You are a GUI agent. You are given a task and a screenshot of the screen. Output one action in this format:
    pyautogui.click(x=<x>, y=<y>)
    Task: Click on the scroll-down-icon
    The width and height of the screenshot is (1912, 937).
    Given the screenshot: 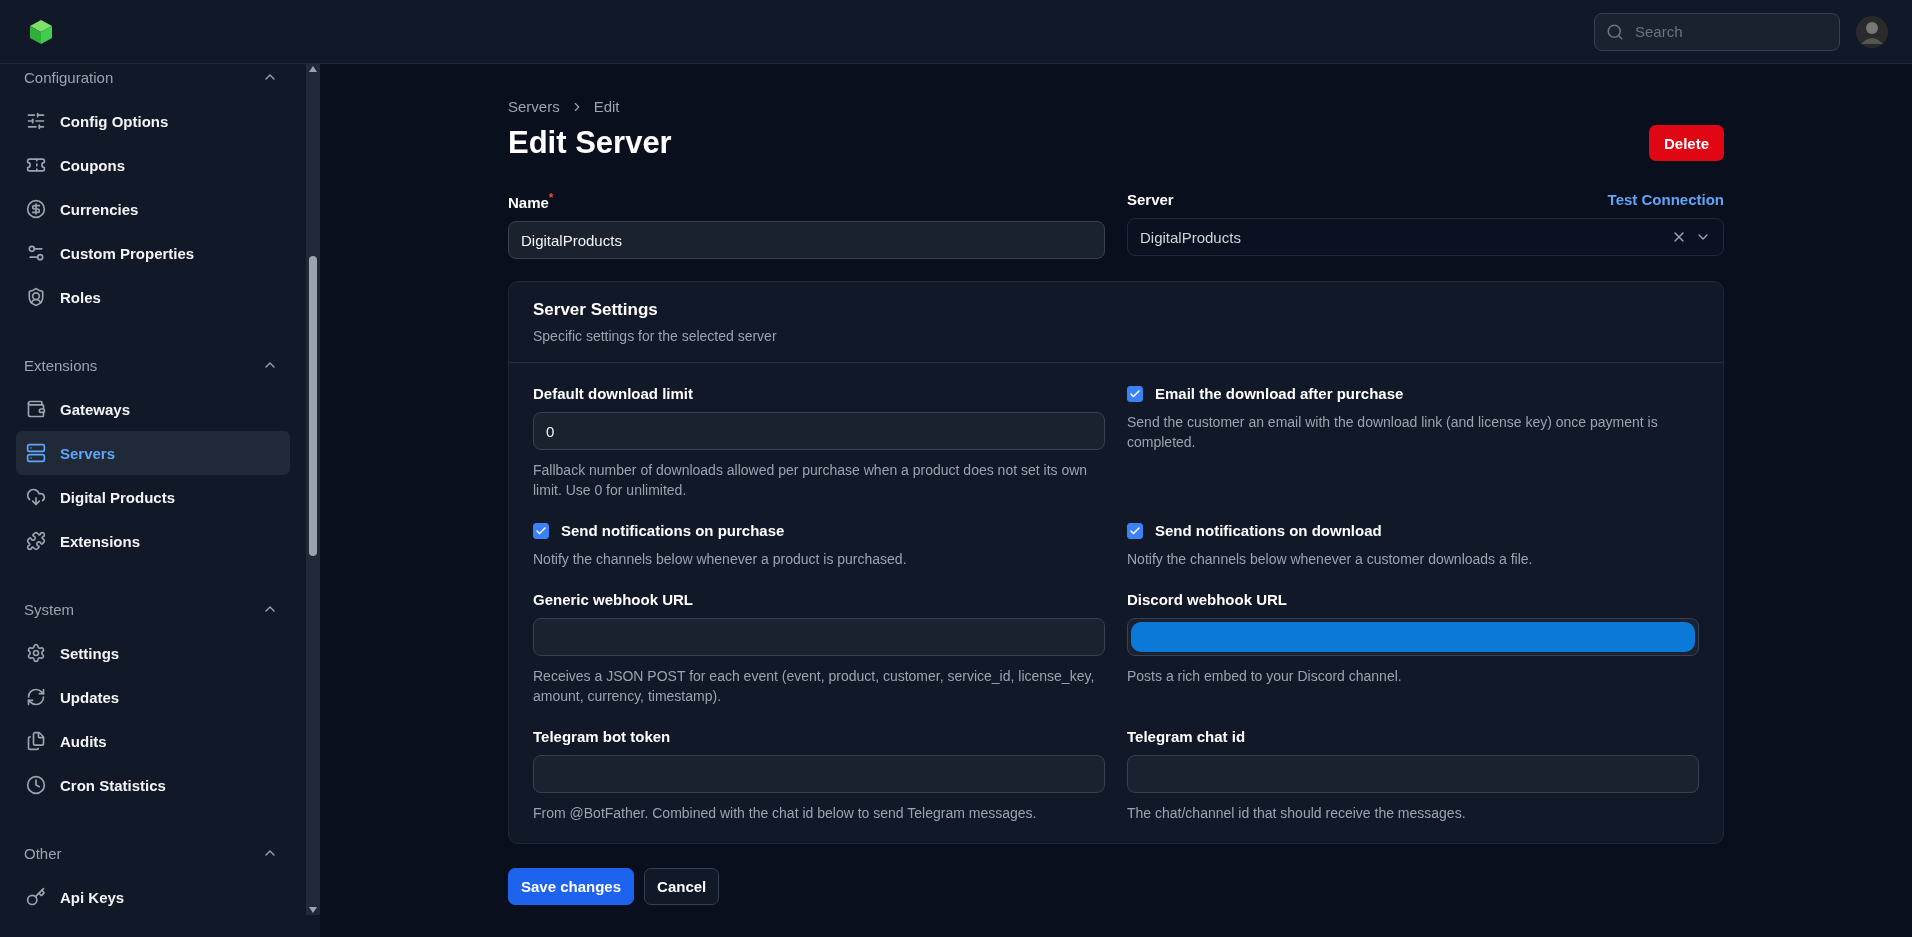 What is the action you would take?
    pyautogui.click(x=313, y=910)
    